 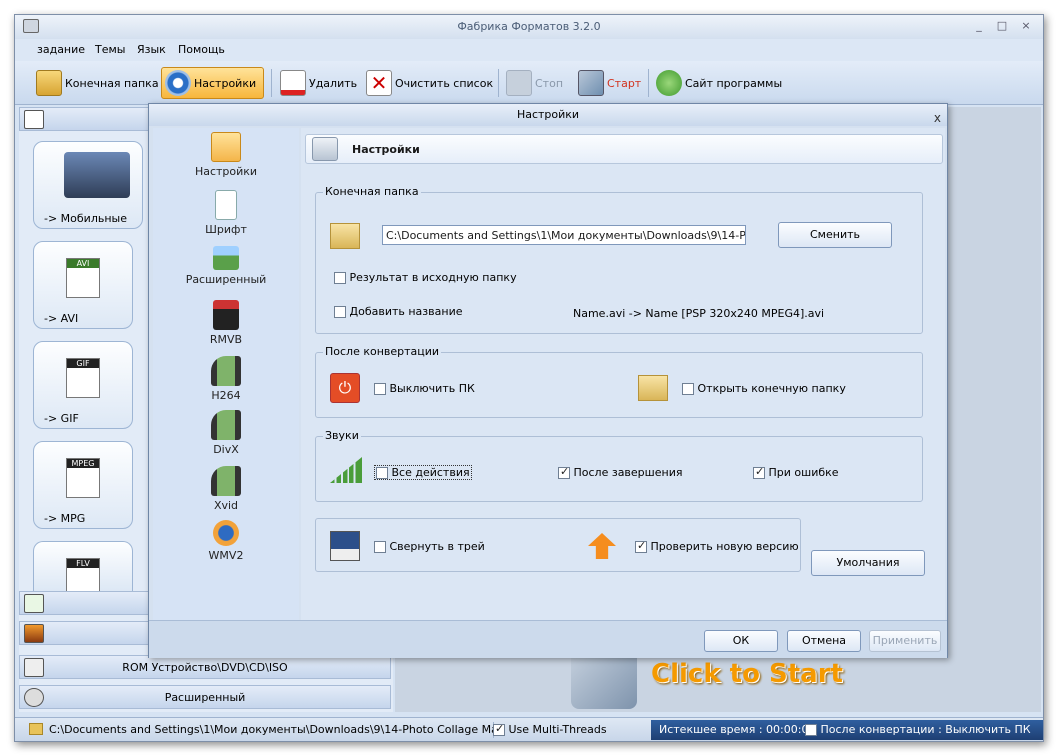 I want to click on close-button: ×, so click(x=1026, y=26).